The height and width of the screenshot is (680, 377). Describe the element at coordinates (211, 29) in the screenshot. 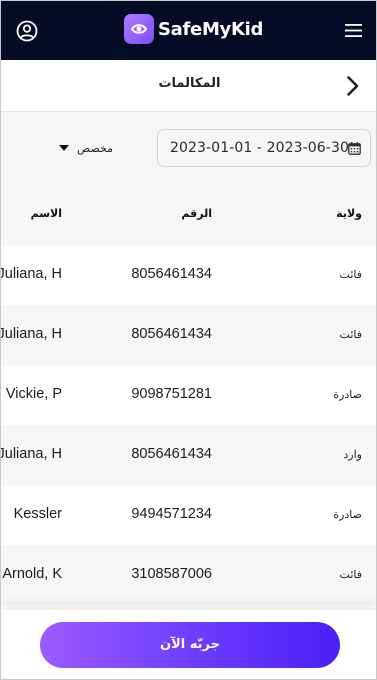

I see `brand-name: SafeMyKid` at that location.